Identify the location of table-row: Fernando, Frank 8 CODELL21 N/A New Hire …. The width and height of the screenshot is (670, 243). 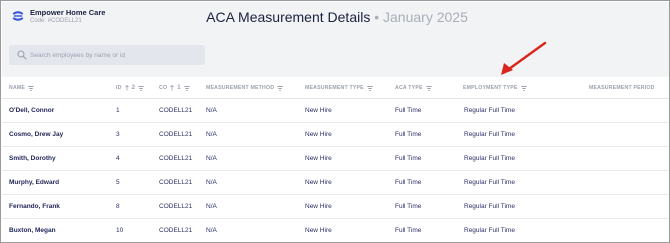
(335, 207).